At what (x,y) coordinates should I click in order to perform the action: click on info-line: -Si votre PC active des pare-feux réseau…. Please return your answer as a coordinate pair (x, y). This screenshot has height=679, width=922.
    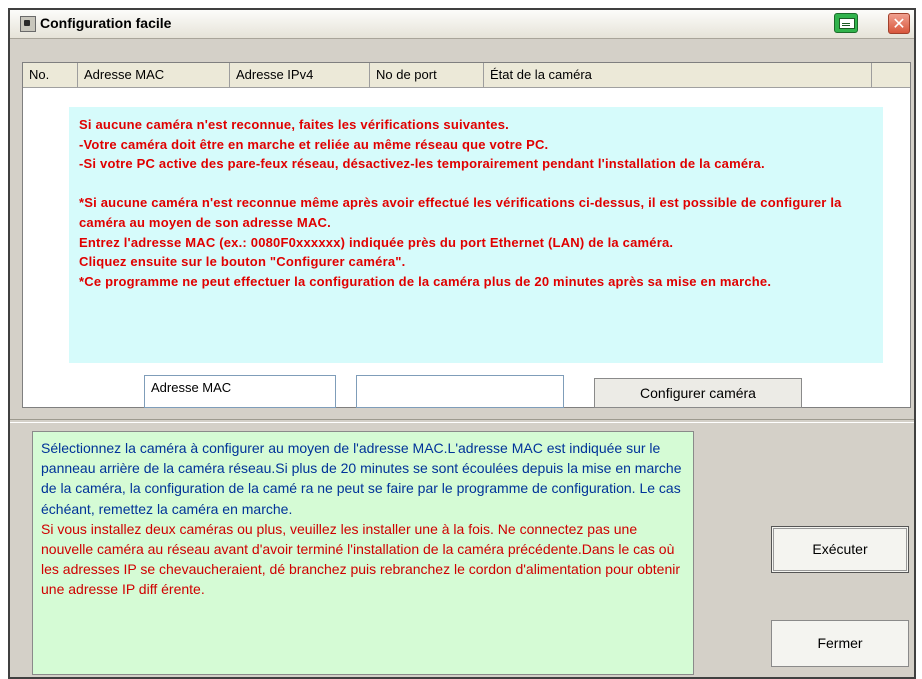
    Looking at the image, I should click on (422, 164).